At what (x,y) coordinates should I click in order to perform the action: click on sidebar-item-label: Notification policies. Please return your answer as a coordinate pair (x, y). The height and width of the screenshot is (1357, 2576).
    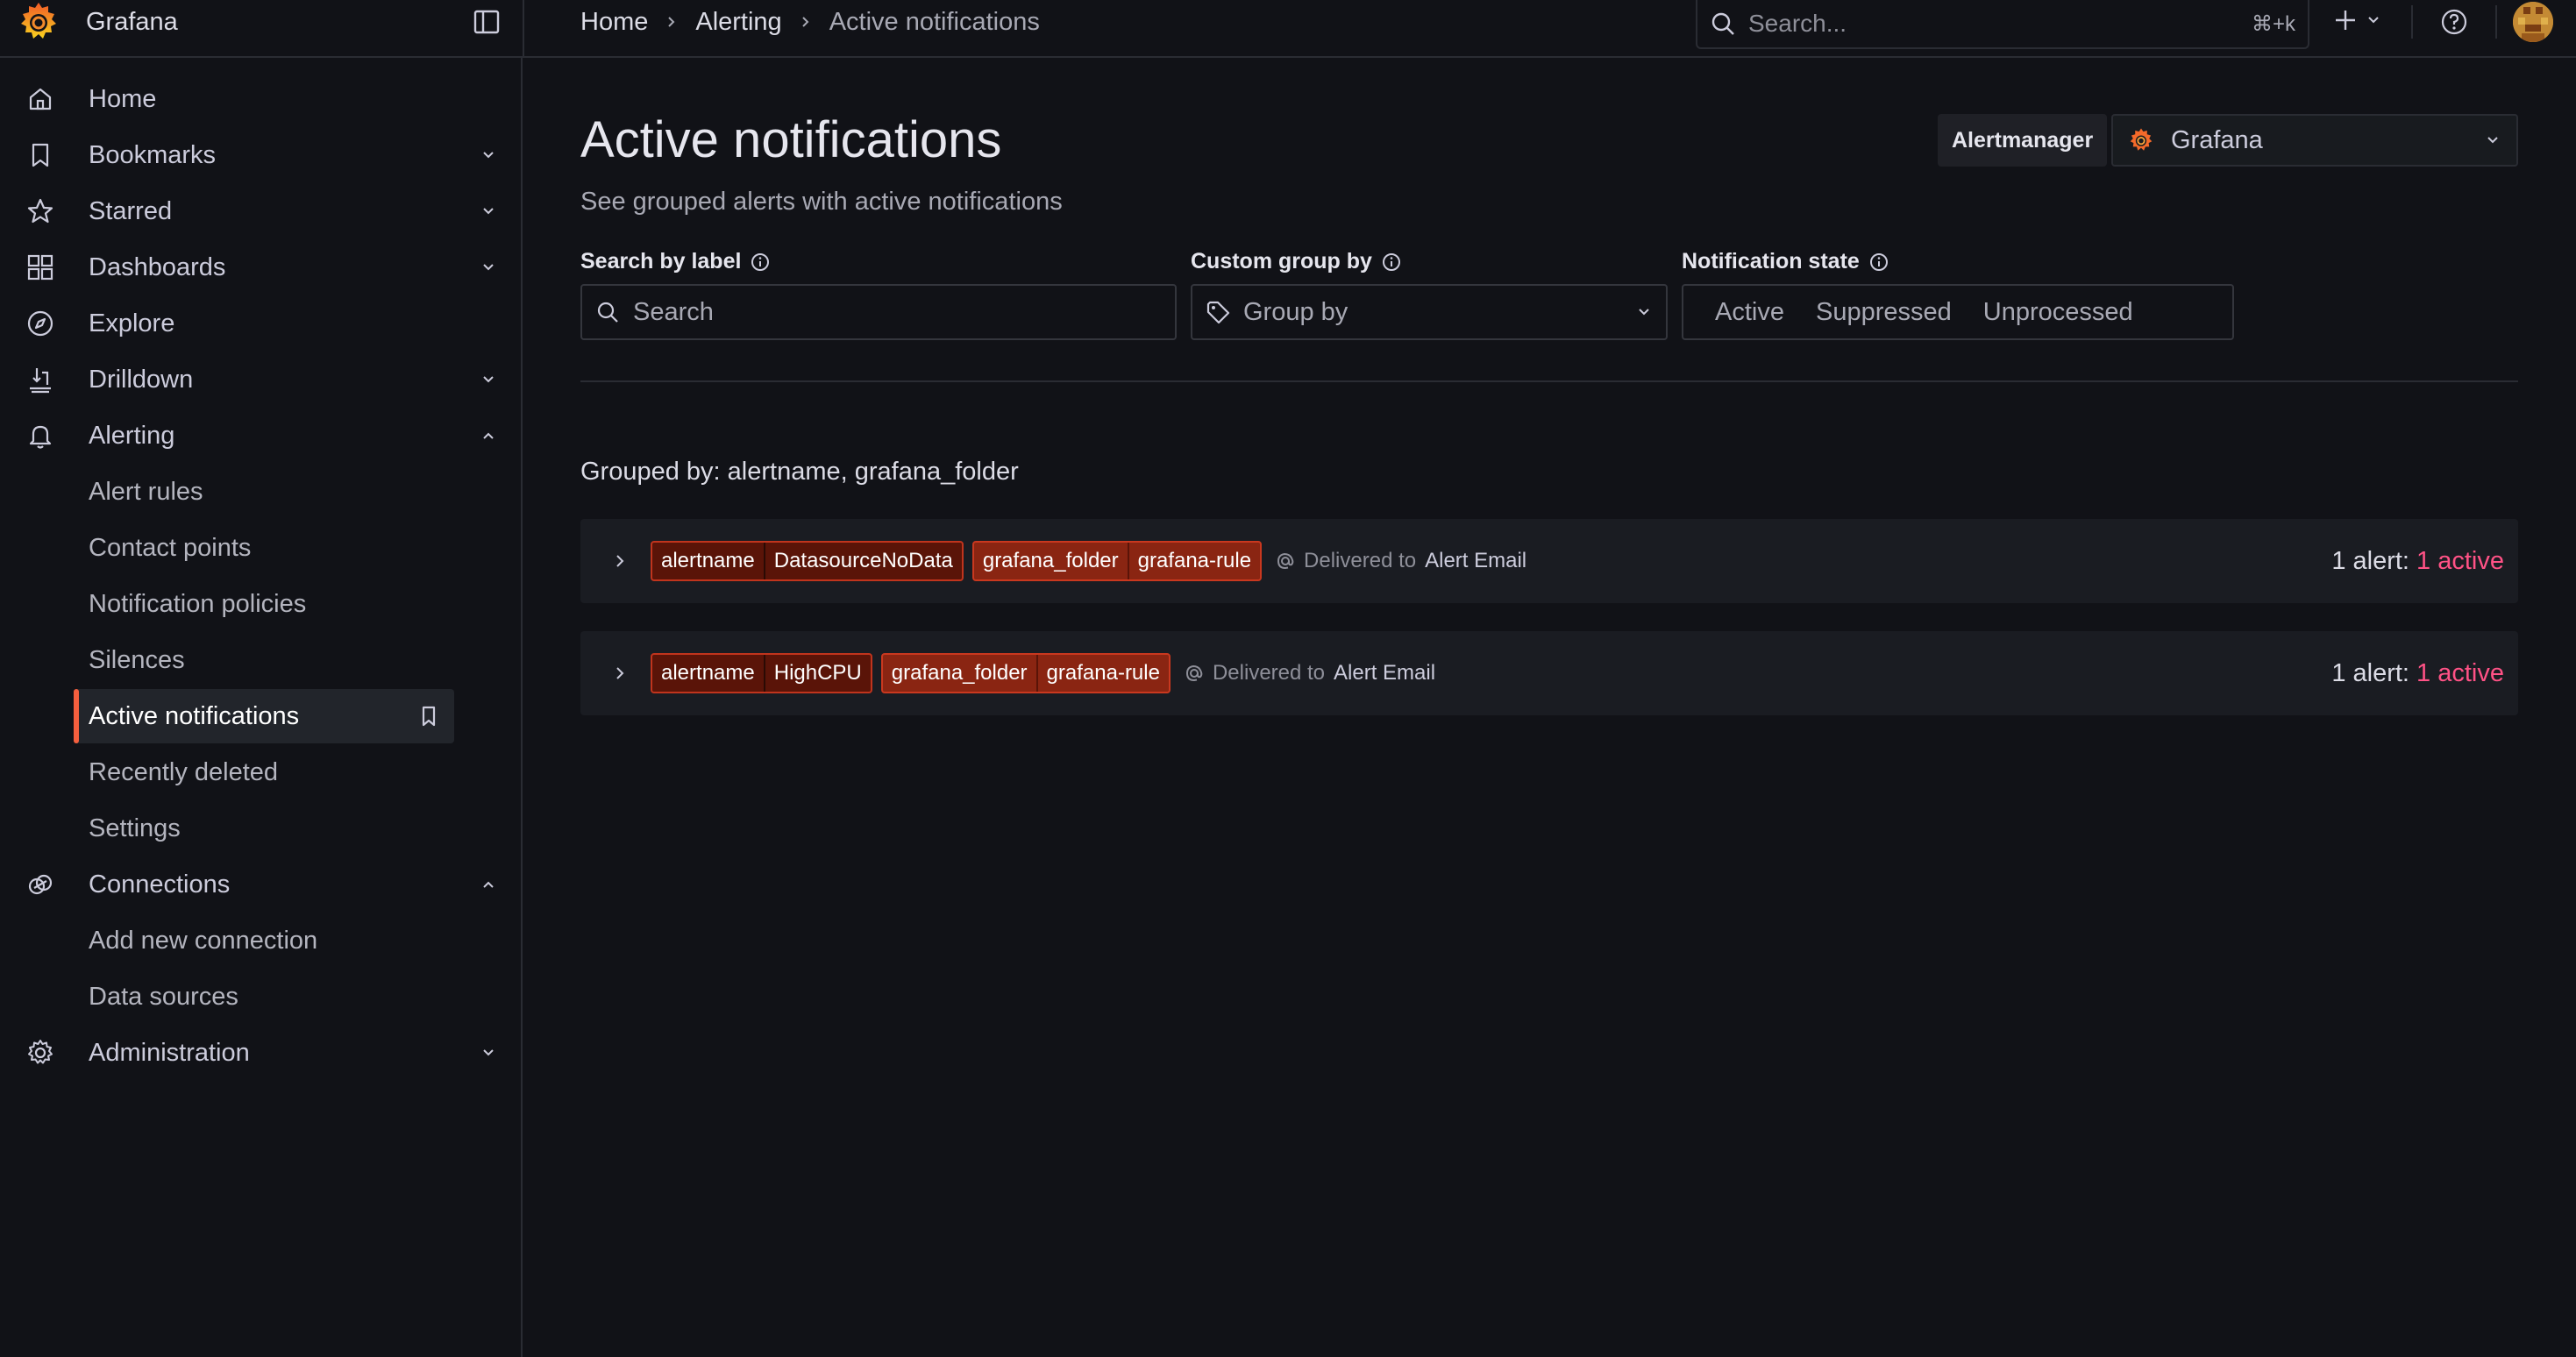
    Looking at the image, I should click on (198, 603).